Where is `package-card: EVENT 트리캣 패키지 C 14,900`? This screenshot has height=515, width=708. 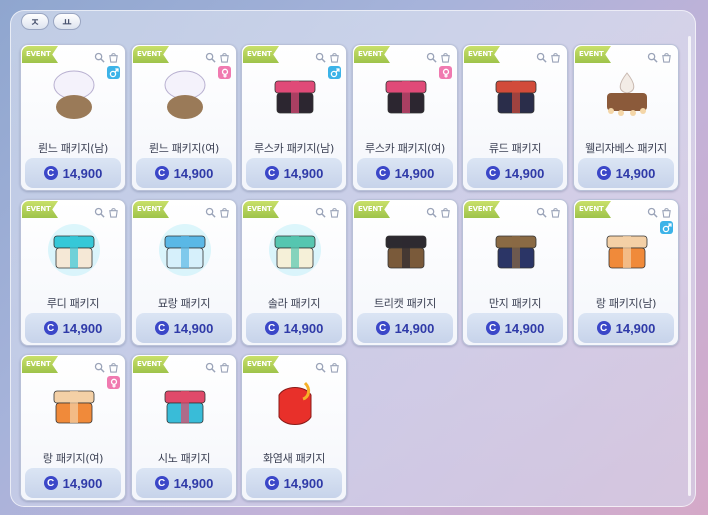 package-card: EVENT 트리캣 패키지 C 14,900 is located at coordinates (405, 272).